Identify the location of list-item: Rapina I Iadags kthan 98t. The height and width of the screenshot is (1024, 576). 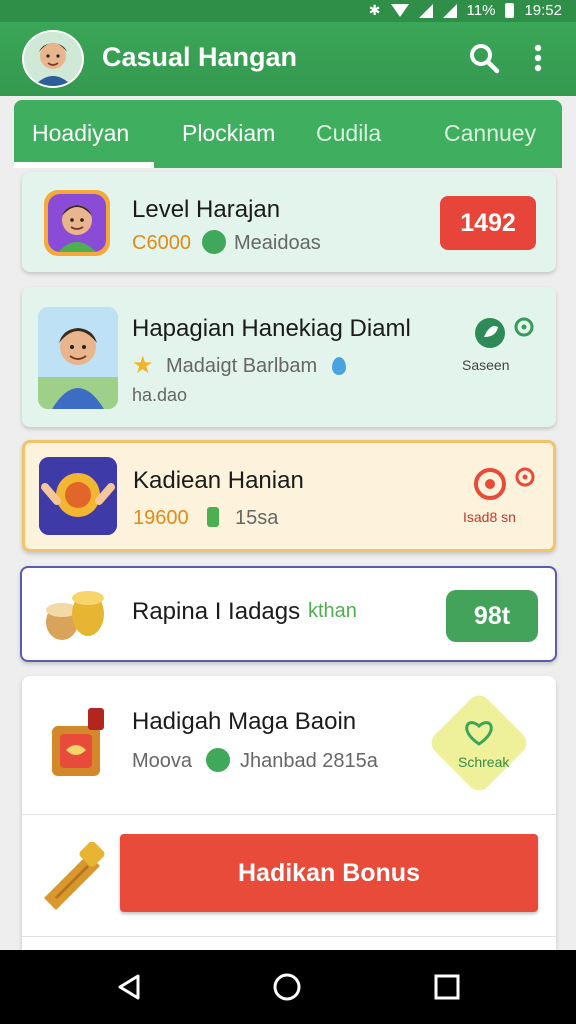
(288, 614).